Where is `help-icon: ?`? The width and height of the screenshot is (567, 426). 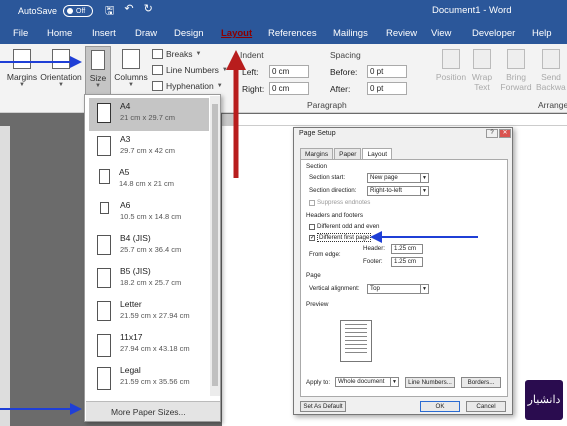 help-icon: ? is located at coordinates (492, 133).